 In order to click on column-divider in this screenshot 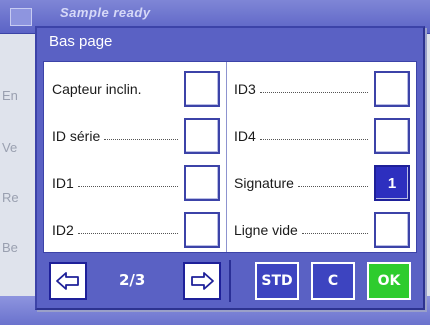, I will do `click(226, 157)`.